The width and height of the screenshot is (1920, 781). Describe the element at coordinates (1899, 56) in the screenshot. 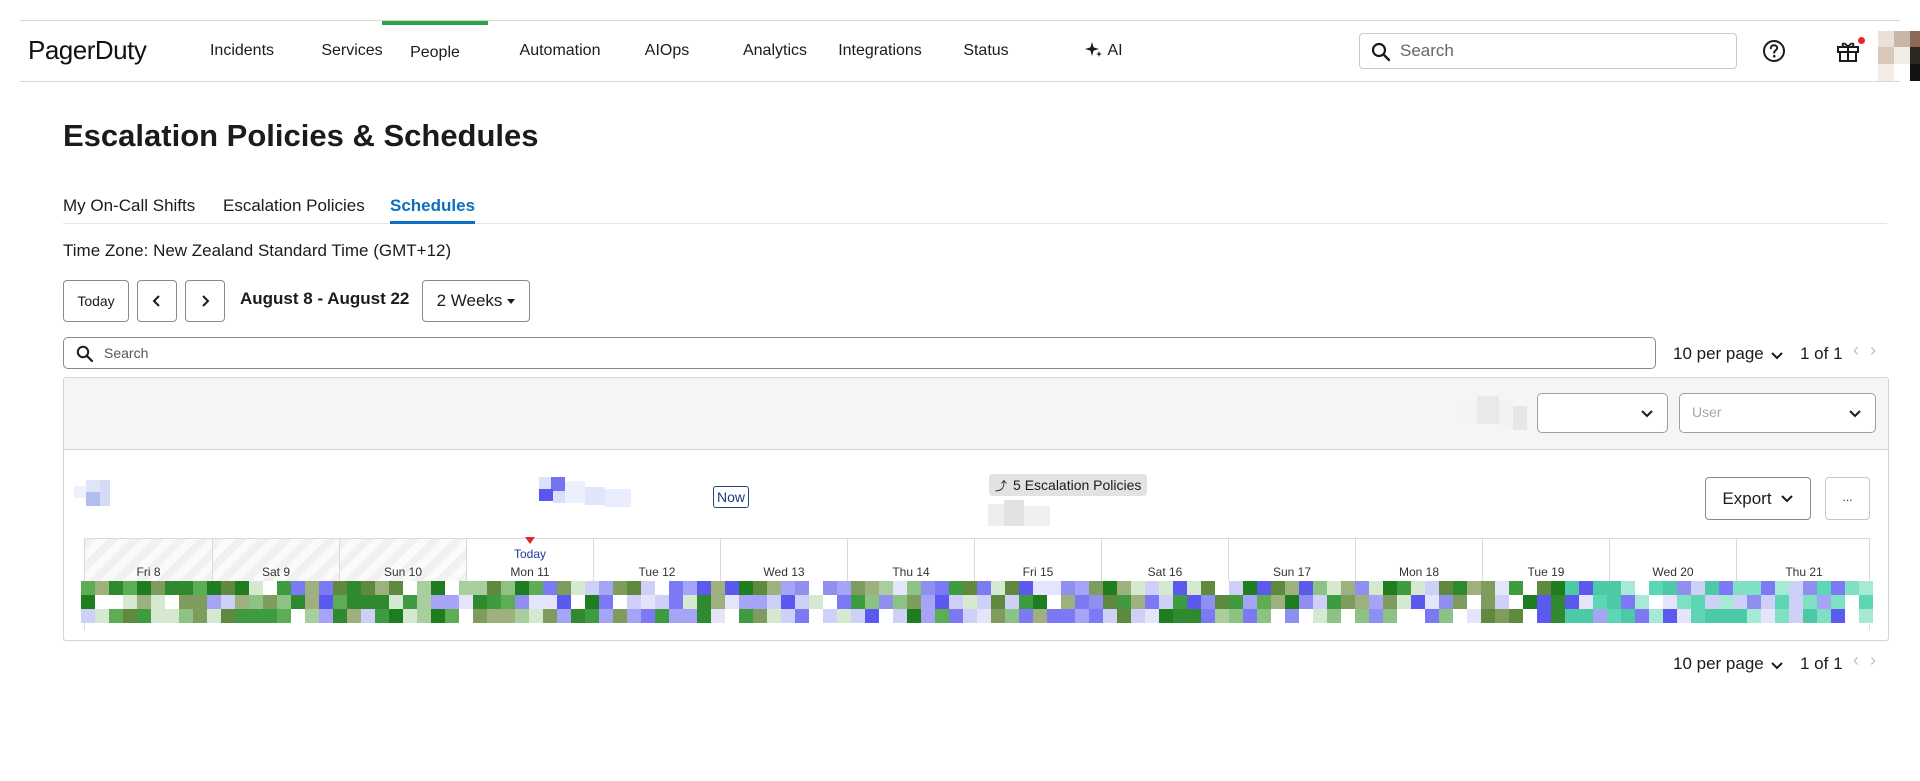

I see `avatar` at that location.